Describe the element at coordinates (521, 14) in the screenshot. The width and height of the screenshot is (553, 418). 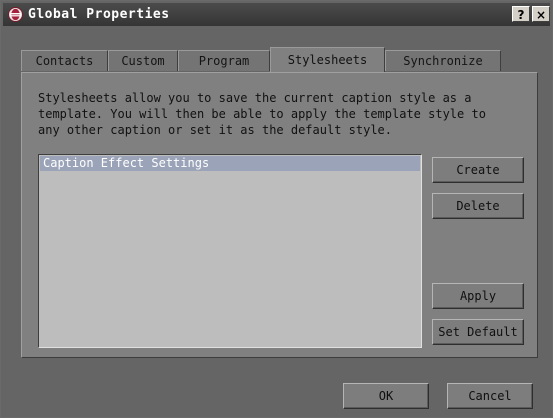
I see `help-button: ?` at that location.